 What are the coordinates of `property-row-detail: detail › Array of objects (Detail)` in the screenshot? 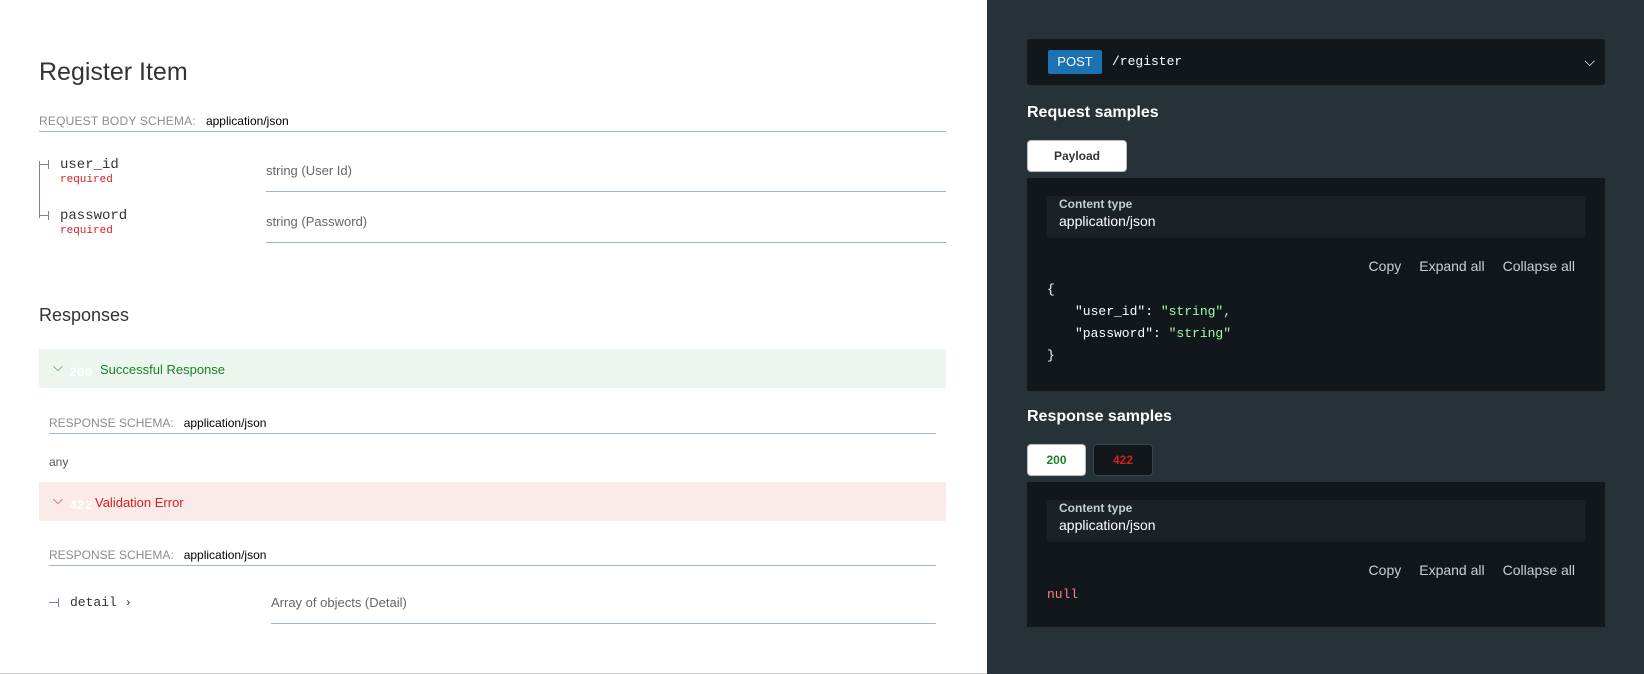 It's located at (492, 608).